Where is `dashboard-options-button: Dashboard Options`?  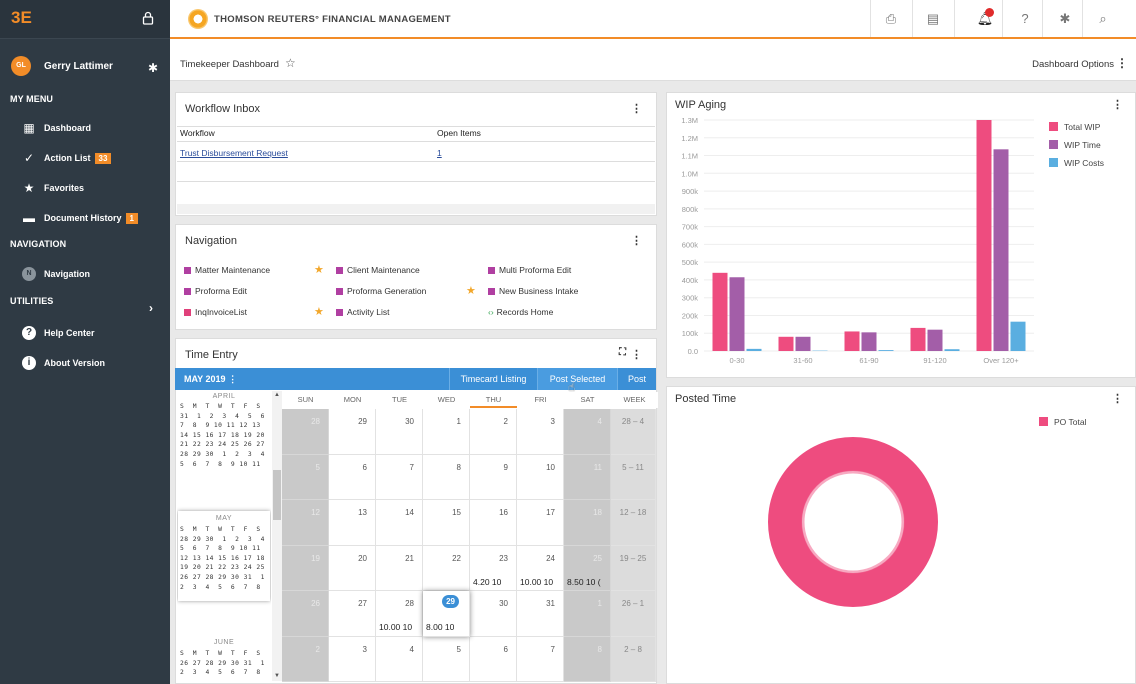 dashboard-options-button: Dashboard Options is located at coordinates (1073, 64).